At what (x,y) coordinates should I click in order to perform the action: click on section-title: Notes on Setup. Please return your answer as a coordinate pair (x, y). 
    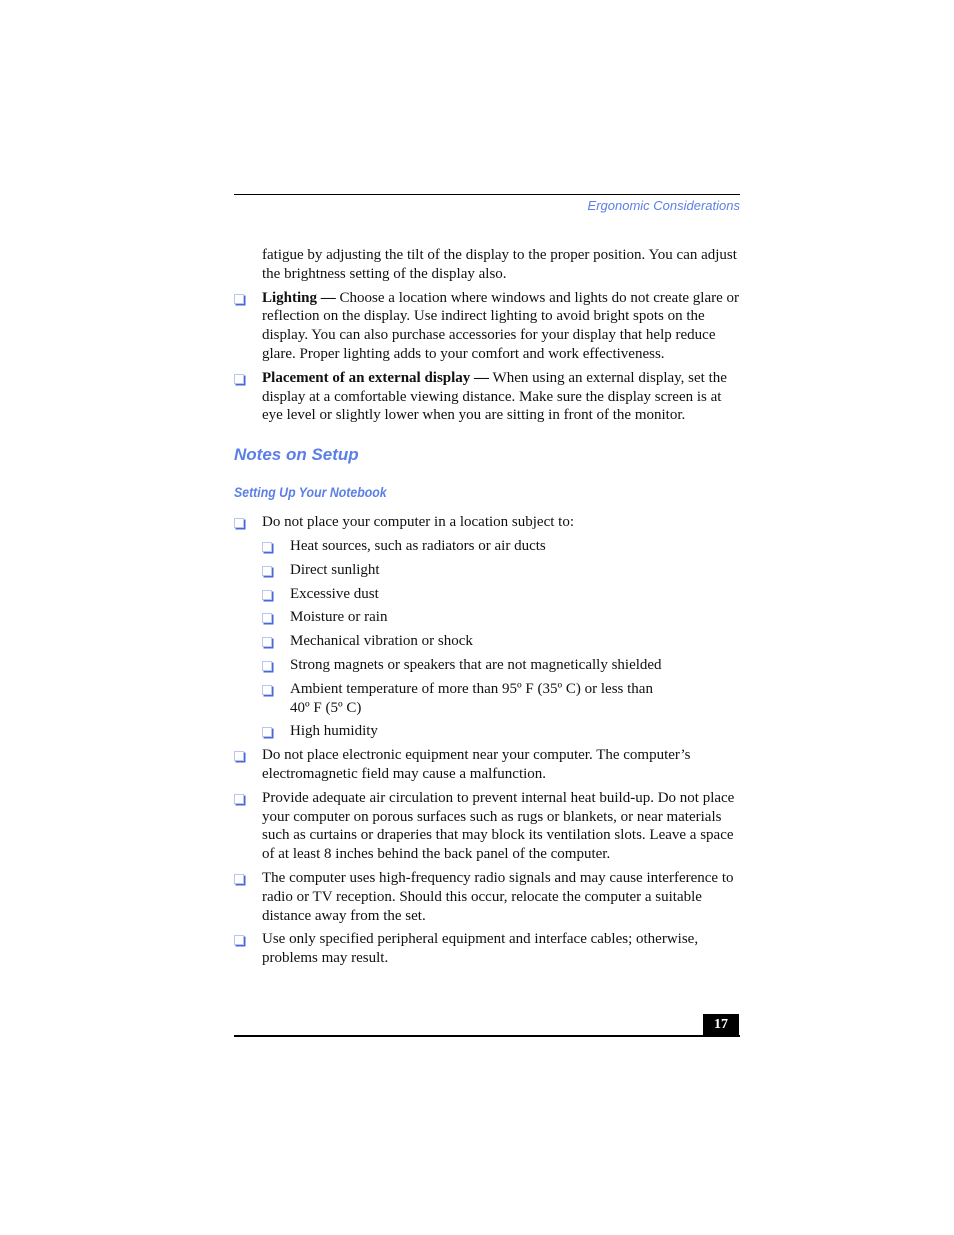
    Looking at the image, I should click on (296, 455).